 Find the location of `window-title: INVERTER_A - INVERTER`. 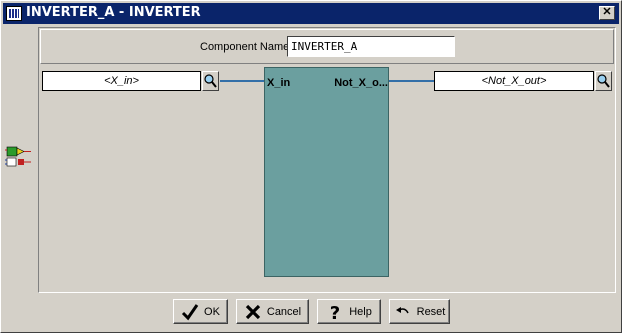

window-title: INVERTER_A - INVERTER is located at coordinates (113, 12).